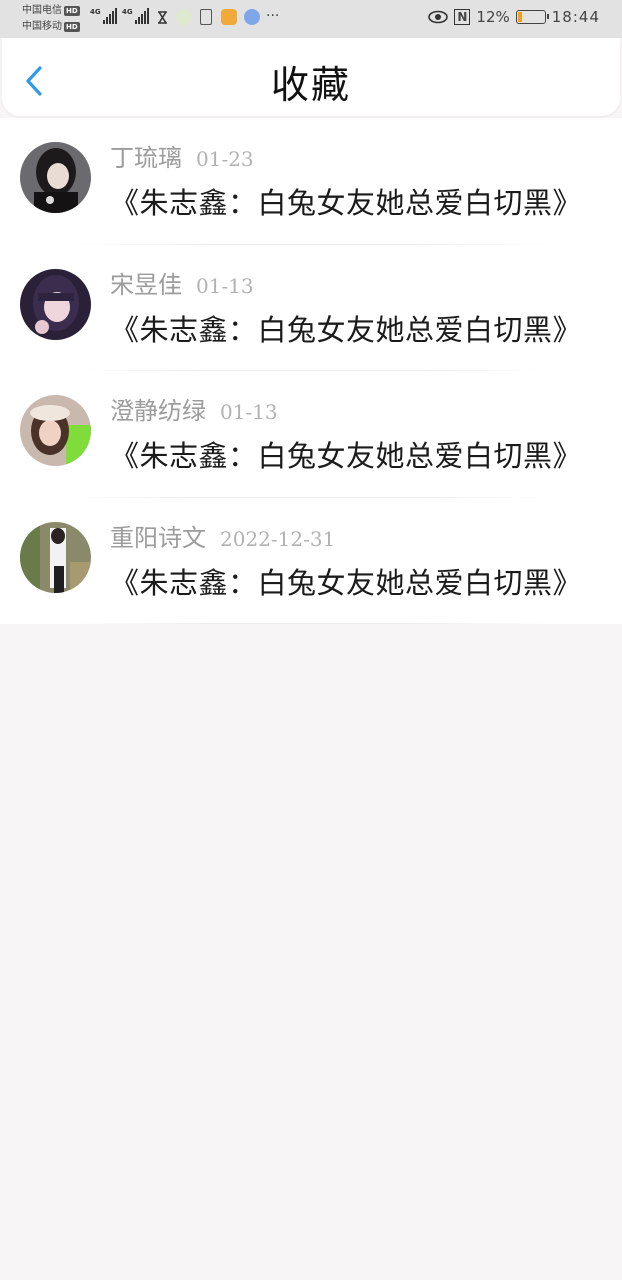 The width and height of the screenshot is (622, 1280). Describe the element at coordinates (206, 17) in the screenshot. I see `clipboard-icon` at that location.